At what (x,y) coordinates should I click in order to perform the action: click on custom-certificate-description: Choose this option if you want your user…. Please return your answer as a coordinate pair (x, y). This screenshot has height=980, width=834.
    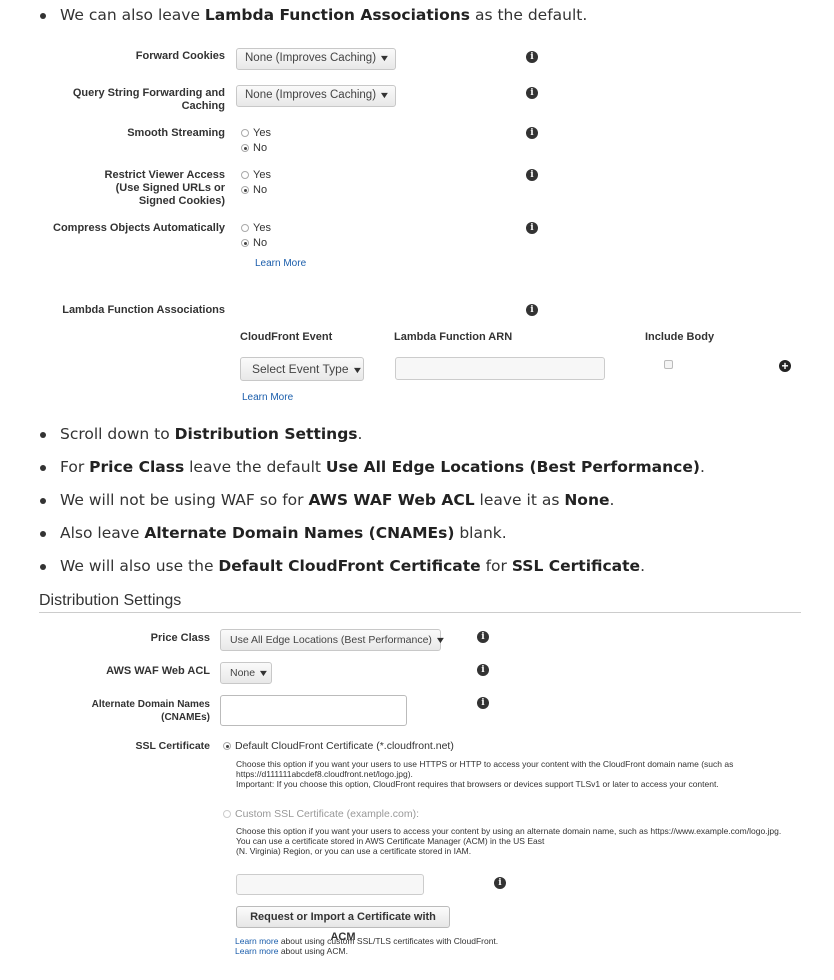
    Looking at the image, I should click on (509, 841).